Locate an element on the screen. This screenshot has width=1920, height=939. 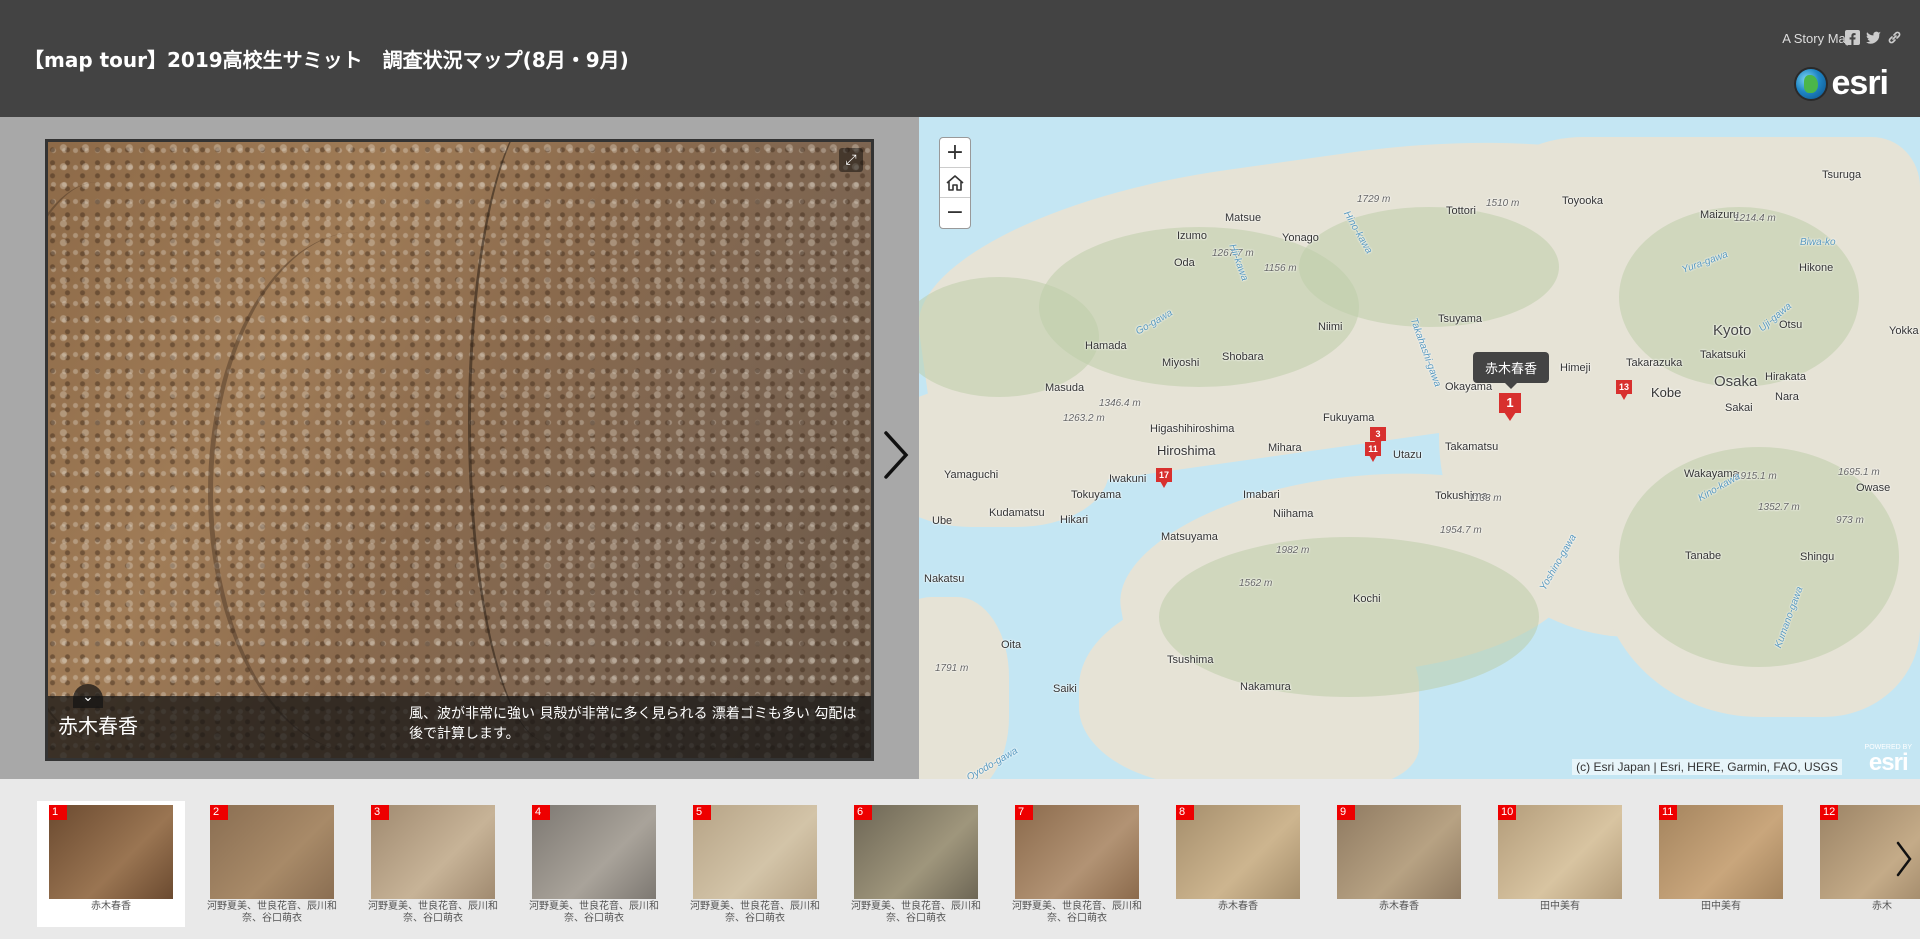
elevation-label: 1954.7 m is located at coordinates (1461, 530).